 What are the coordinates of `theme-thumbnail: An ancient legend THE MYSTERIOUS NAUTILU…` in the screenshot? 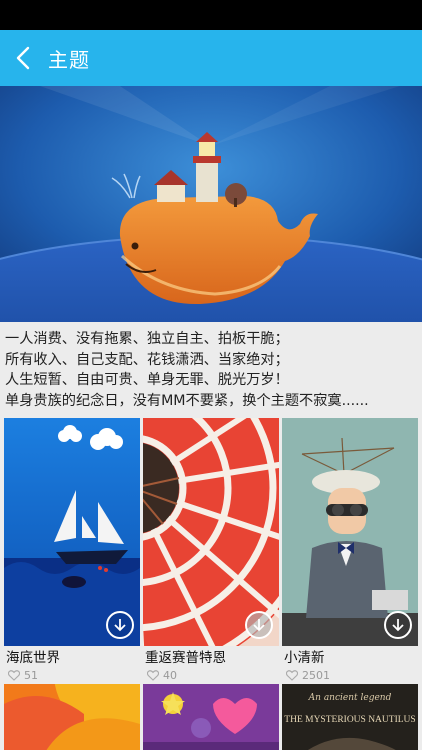 It's located at (350, 717).